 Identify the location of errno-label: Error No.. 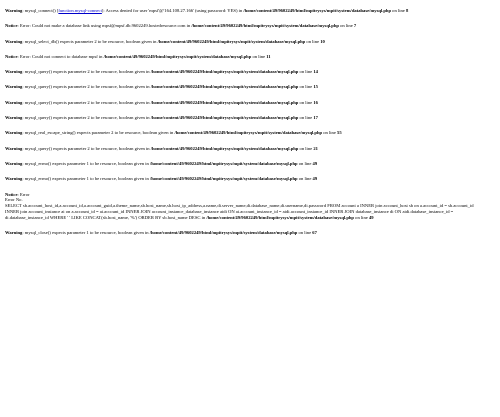
(14, 200).